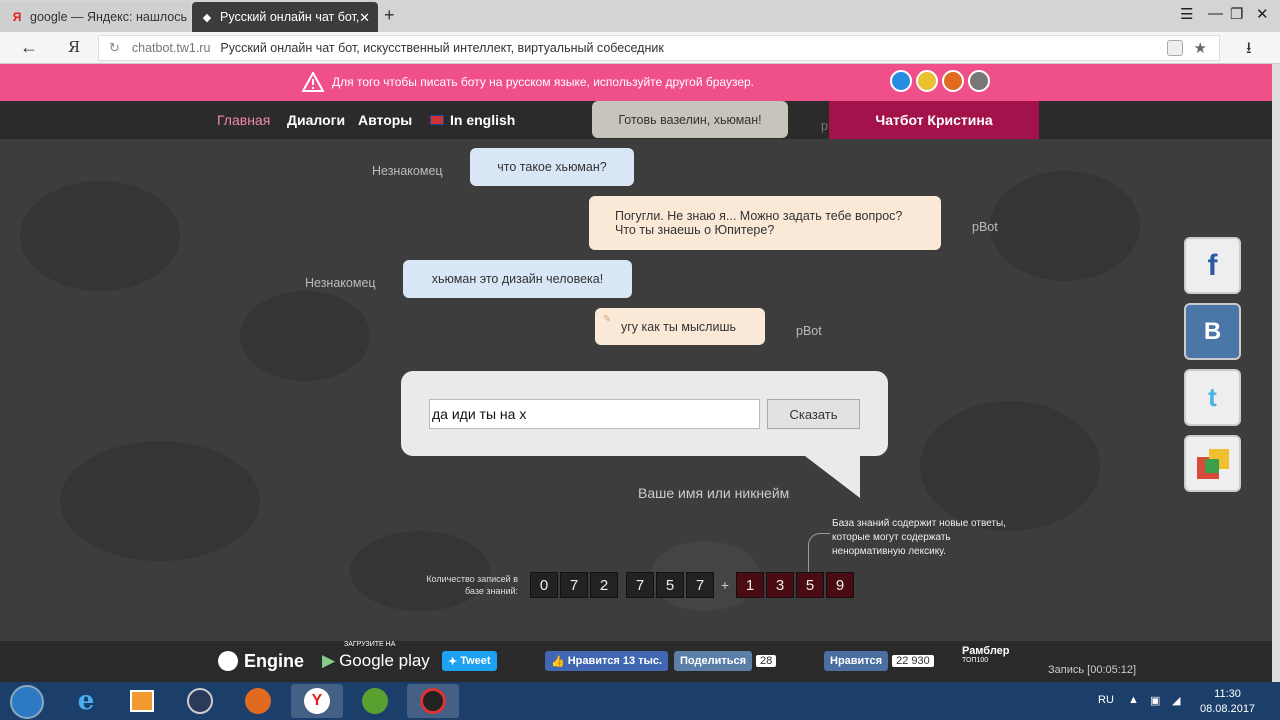  What do you see at coordinates (290, 17) in the screenshot?
I see `tab-label: Русский онлайн чат бот,` at bounding box center [290, 17].